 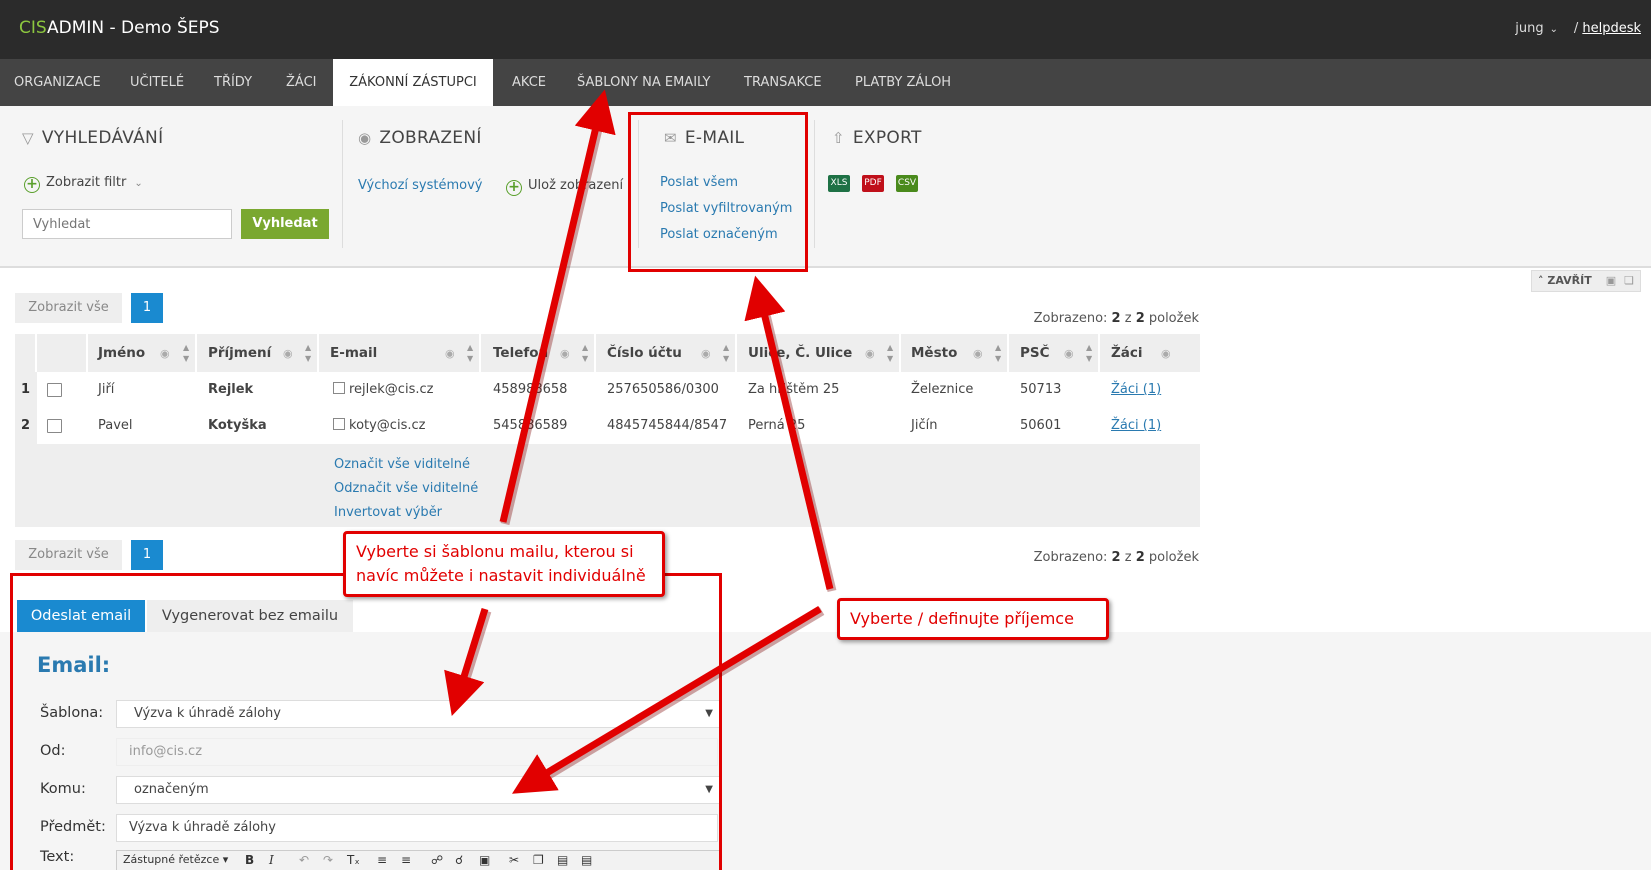 What do you see at coordinates (942, 389) in the screenshot?
I see `cell-city: Železnice` at bounding box center [942, 389].